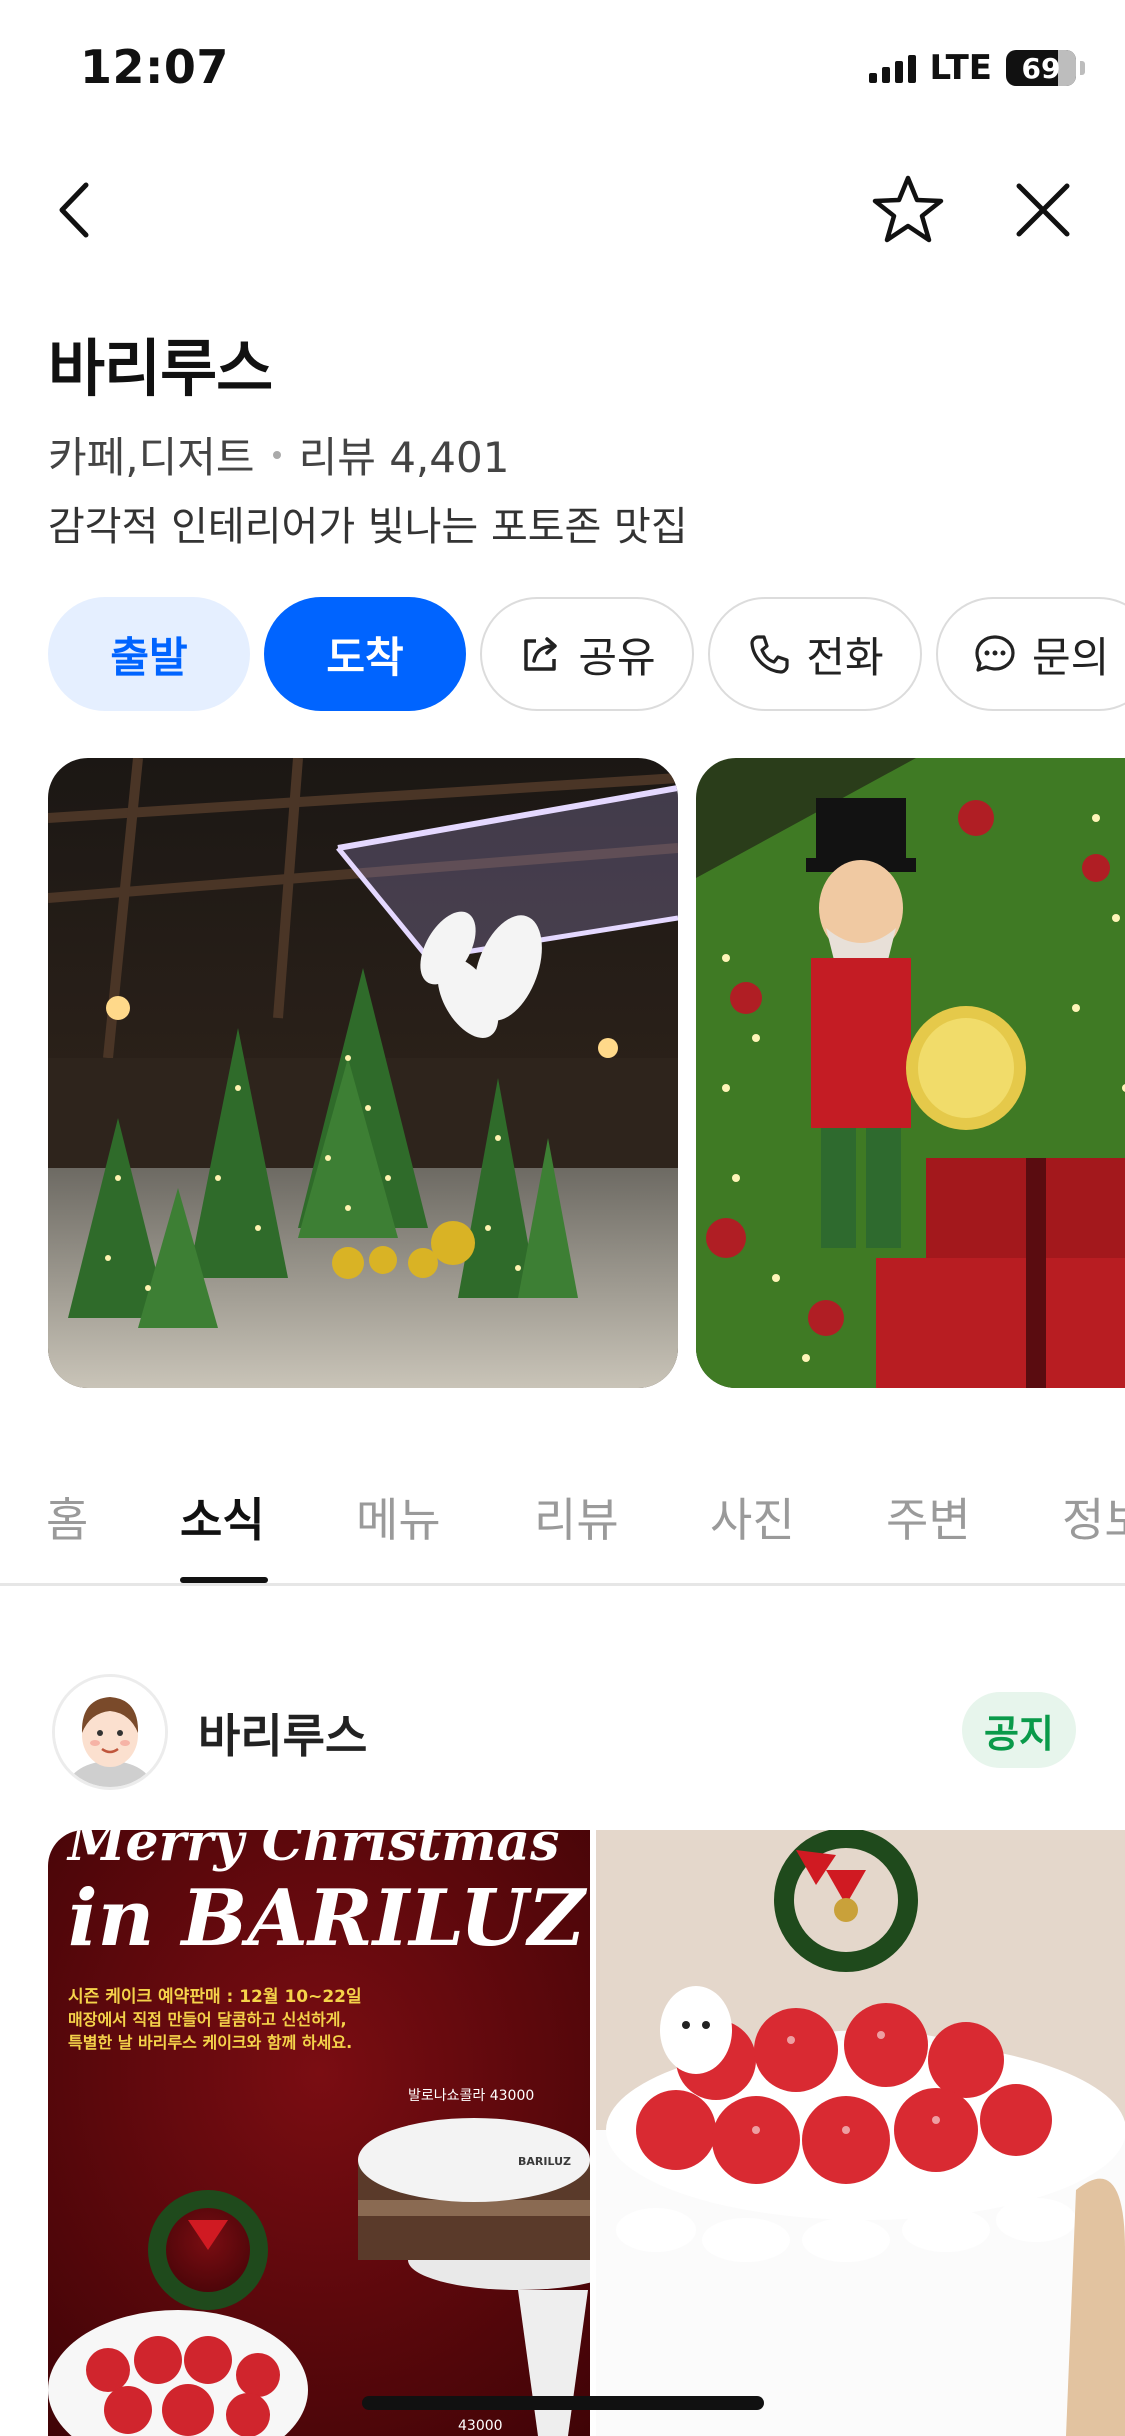 Image resolution: width=1125 pixels, height=2436 pixels. What do you see at coordinates (562, 210) in the screenshot?
I see `top-navigation` at bounding box center [562, 210].